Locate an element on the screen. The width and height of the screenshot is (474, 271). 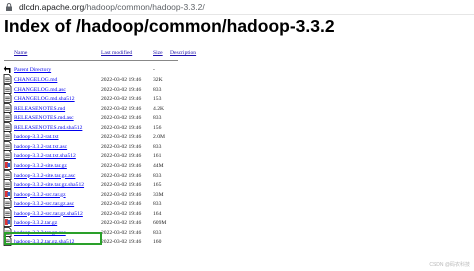
file-size: 33M is located at coordinates (158, 194).